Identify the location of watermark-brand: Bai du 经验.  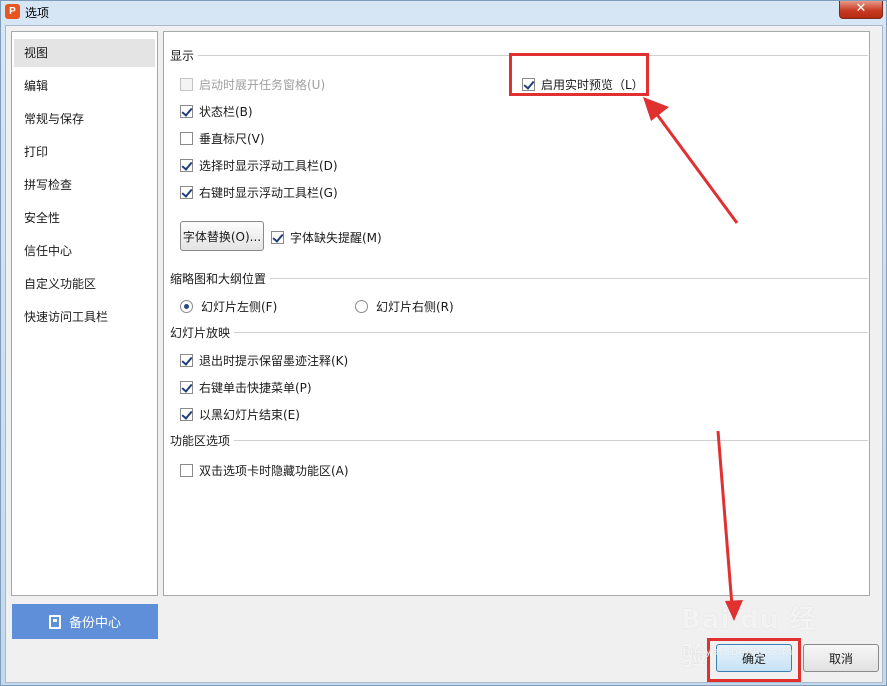
(749, 638).